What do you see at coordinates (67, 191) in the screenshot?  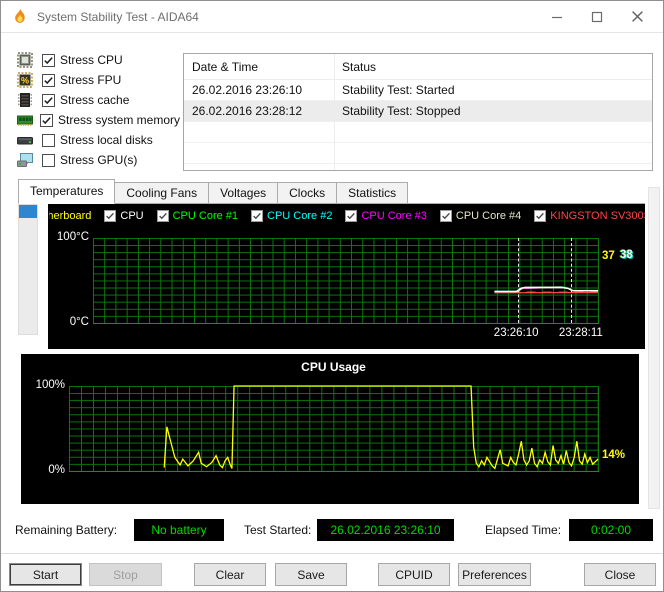 I see `tab-temperatures: Temperatures` at bounding box center [67, 191].